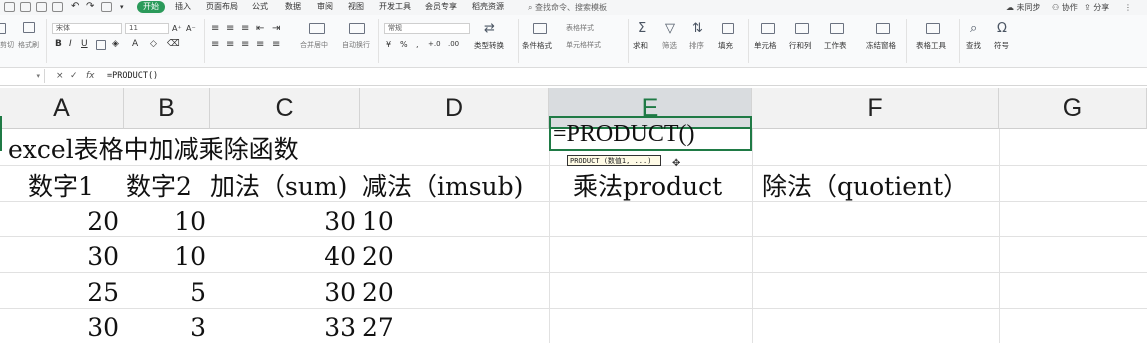  I want to click on tab-review: 审阅, so click(325, 7).